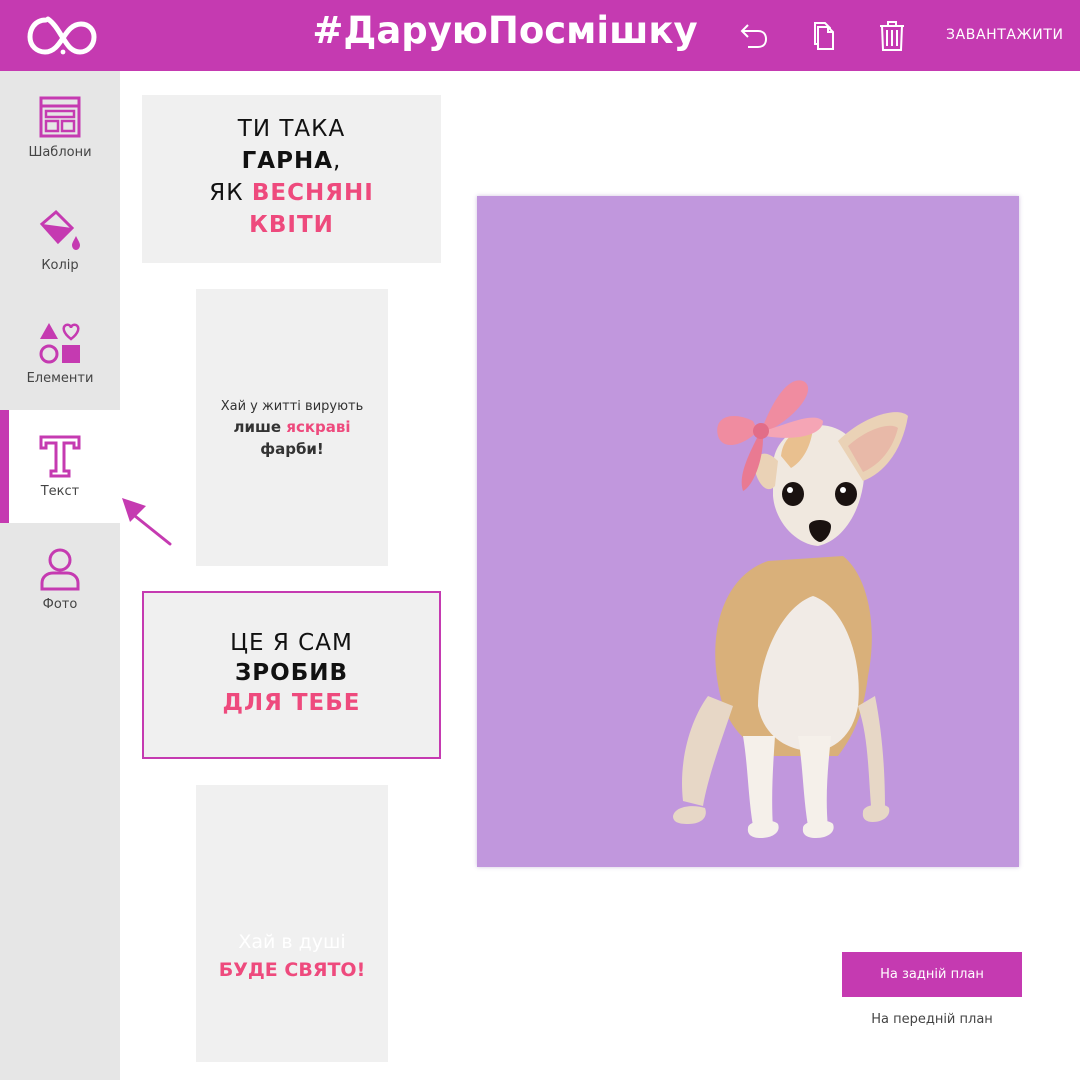 This screenshot has width=1080, height=1080. I want to click on infinity-logo-icon, so click(63, 33).